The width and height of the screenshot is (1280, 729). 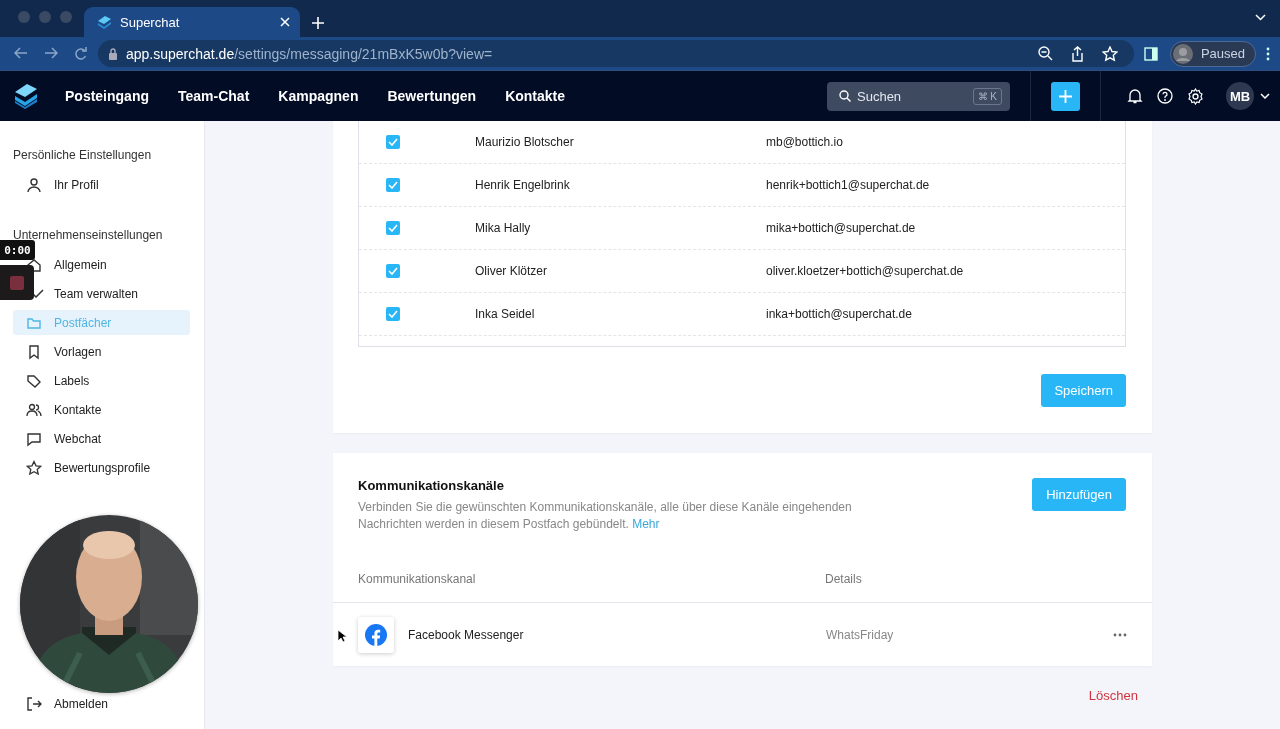 What do you see at coordinates (1240, 96) in the screenshot?
I see `user-avatar: MB` at bounding box center [1240, 96].